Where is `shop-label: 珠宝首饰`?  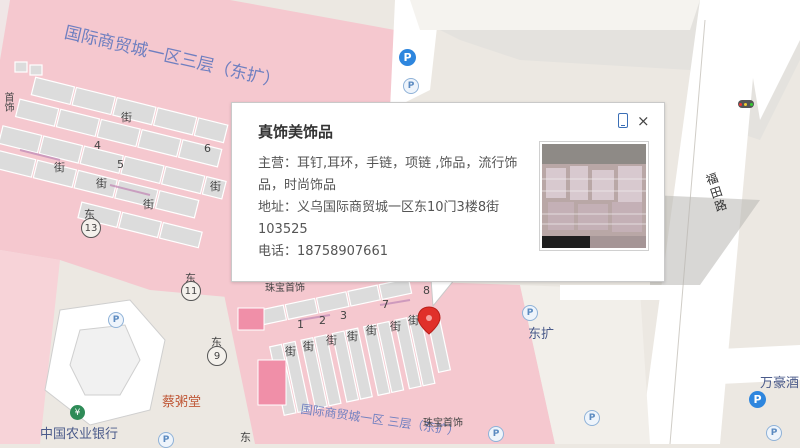 shop-label: 珠宝首饰 is located at coordinates (443, 423).